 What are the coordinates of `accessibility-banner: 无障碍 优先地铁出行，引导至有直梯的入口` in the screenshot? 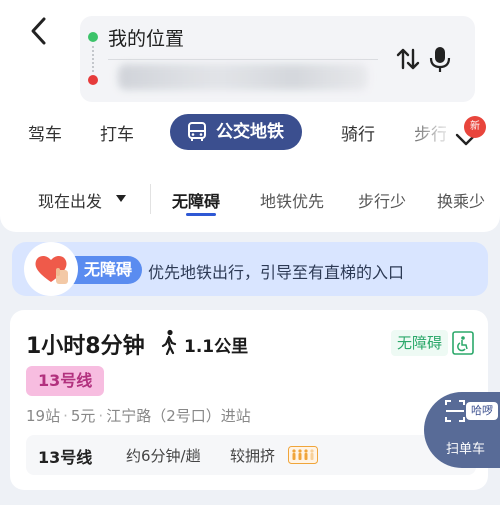 It's located at (250, 269).